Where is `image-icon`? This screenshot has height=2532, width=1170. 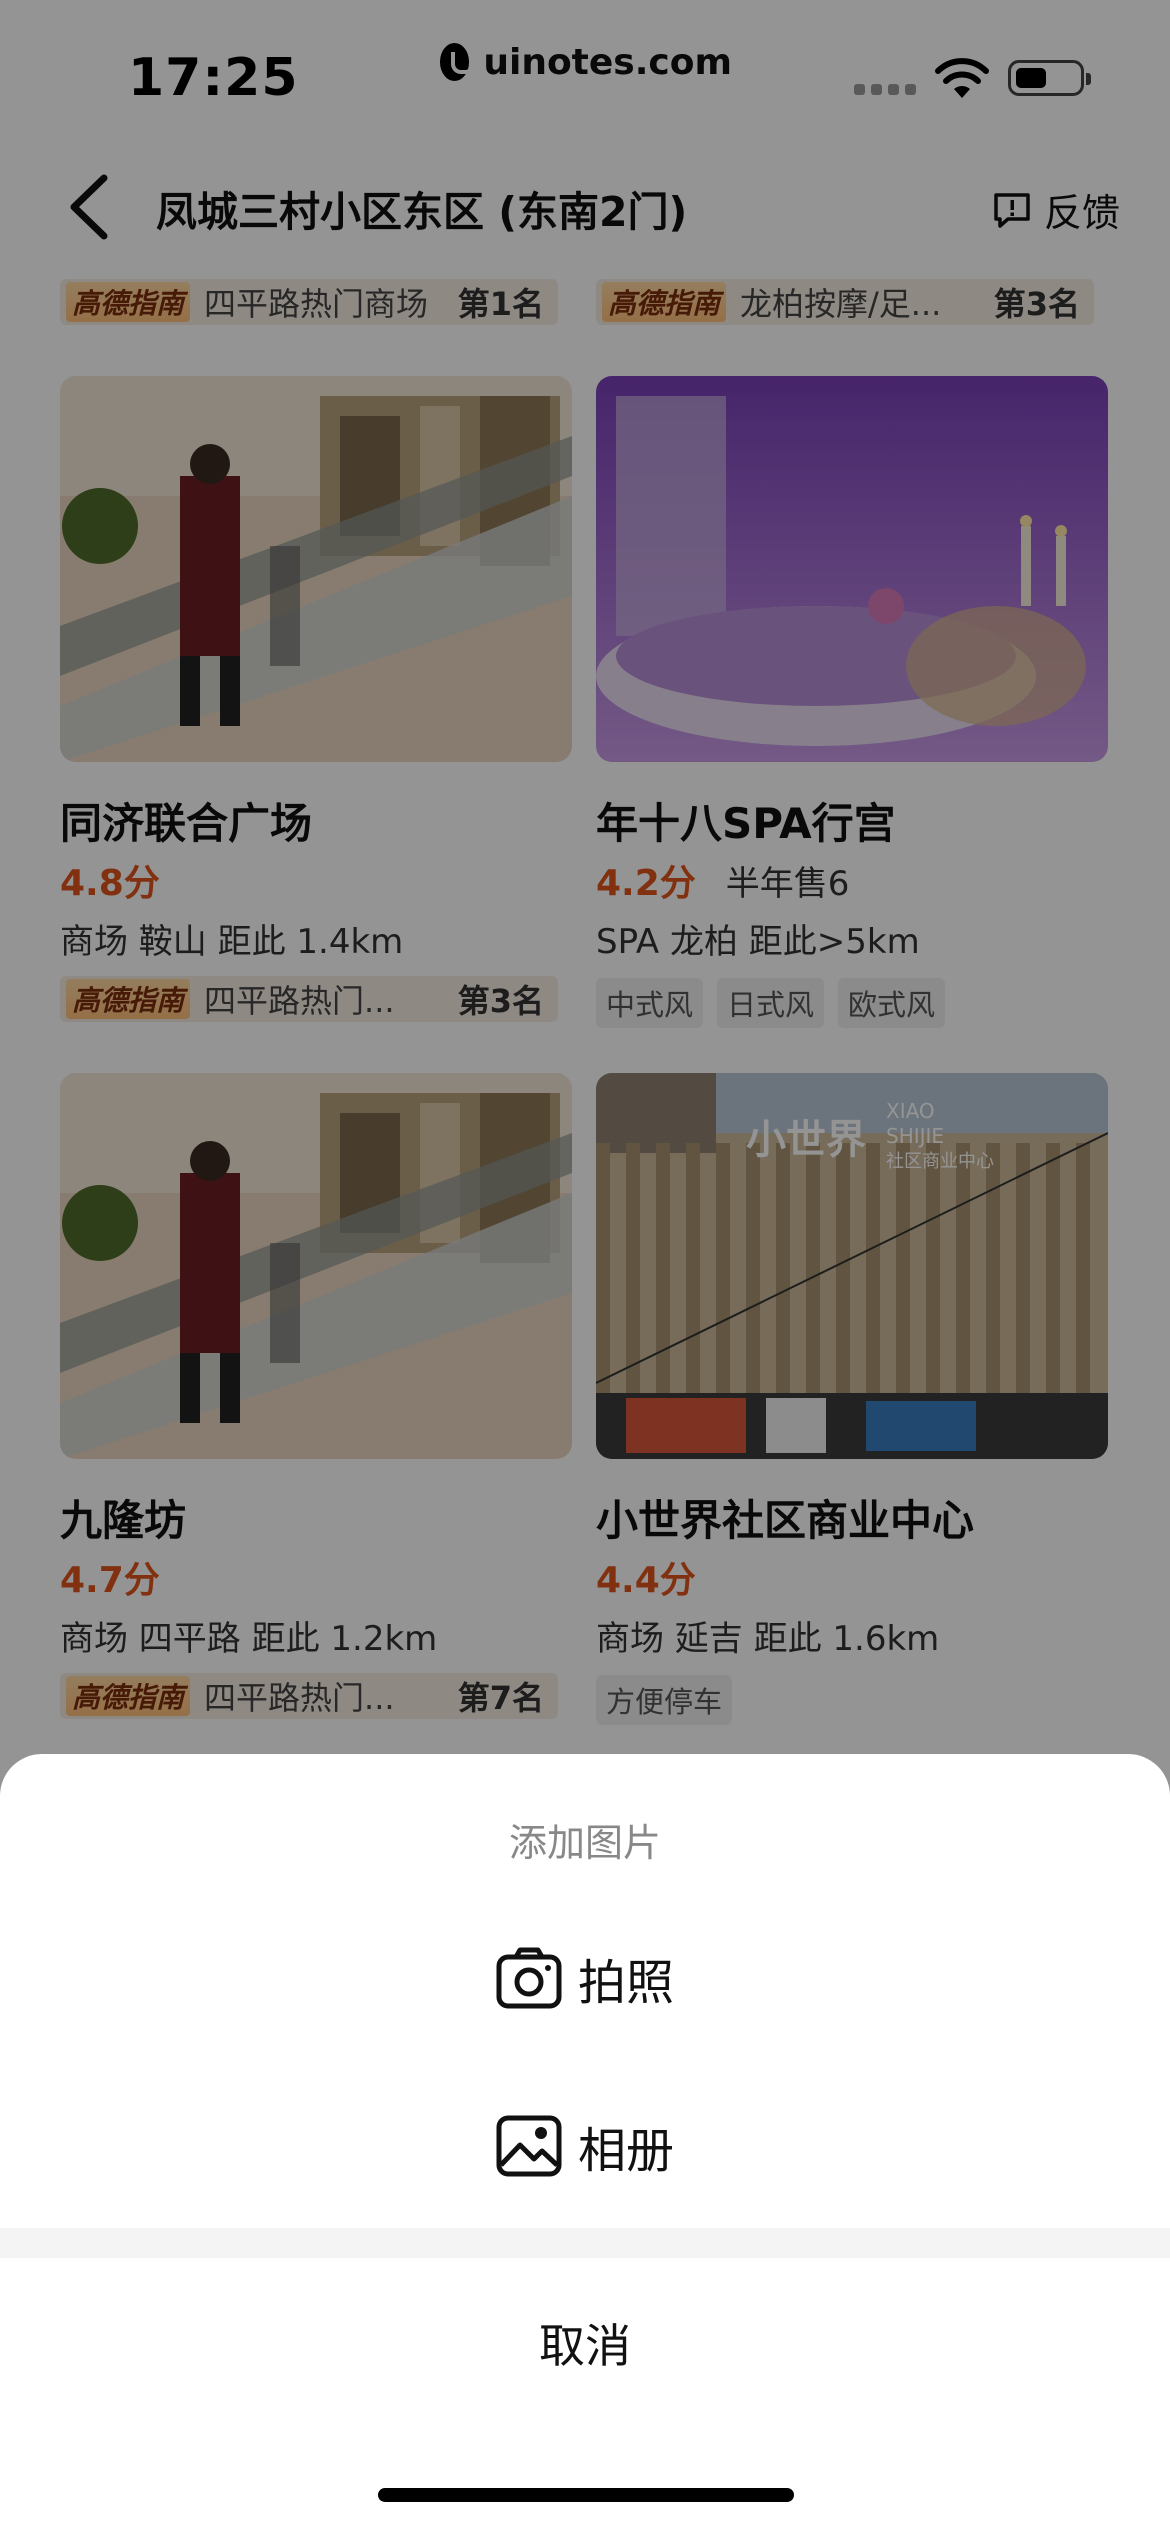 image-icon is located at coordinates (529, 2146).